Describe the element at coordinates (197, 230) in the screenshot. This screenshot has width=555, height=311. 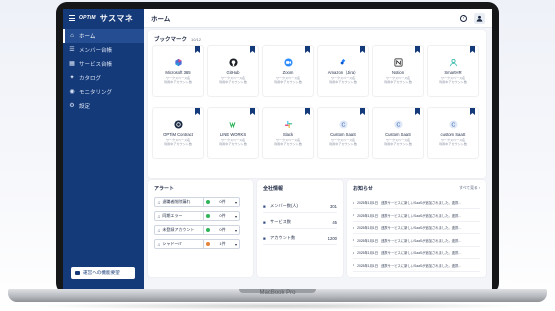
I see `alert-row: ♫ 未登録アカウント 0件 ▾` at that location.